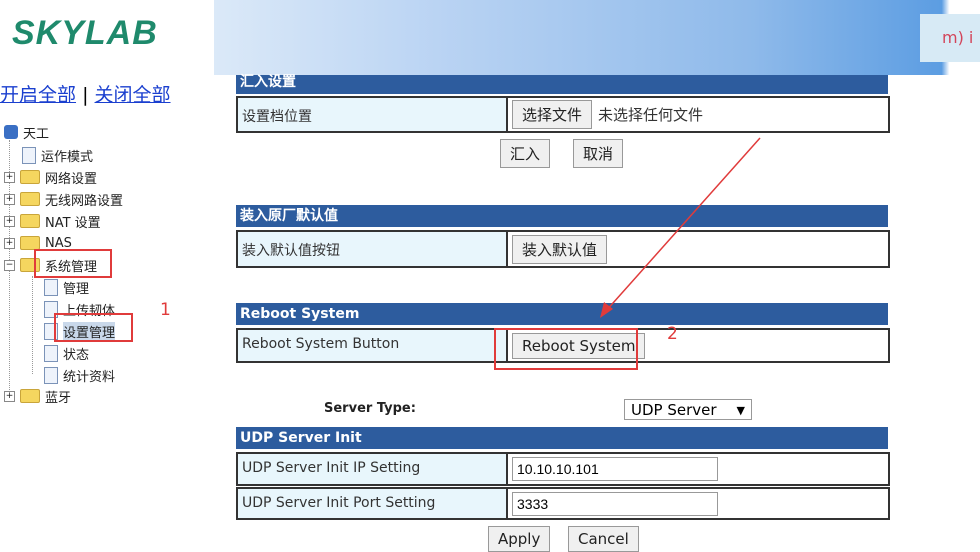  What do you see at coordinates (680, 227) in the screenshot?
I see `annotation-arrow` at bounding box center [680, 227].